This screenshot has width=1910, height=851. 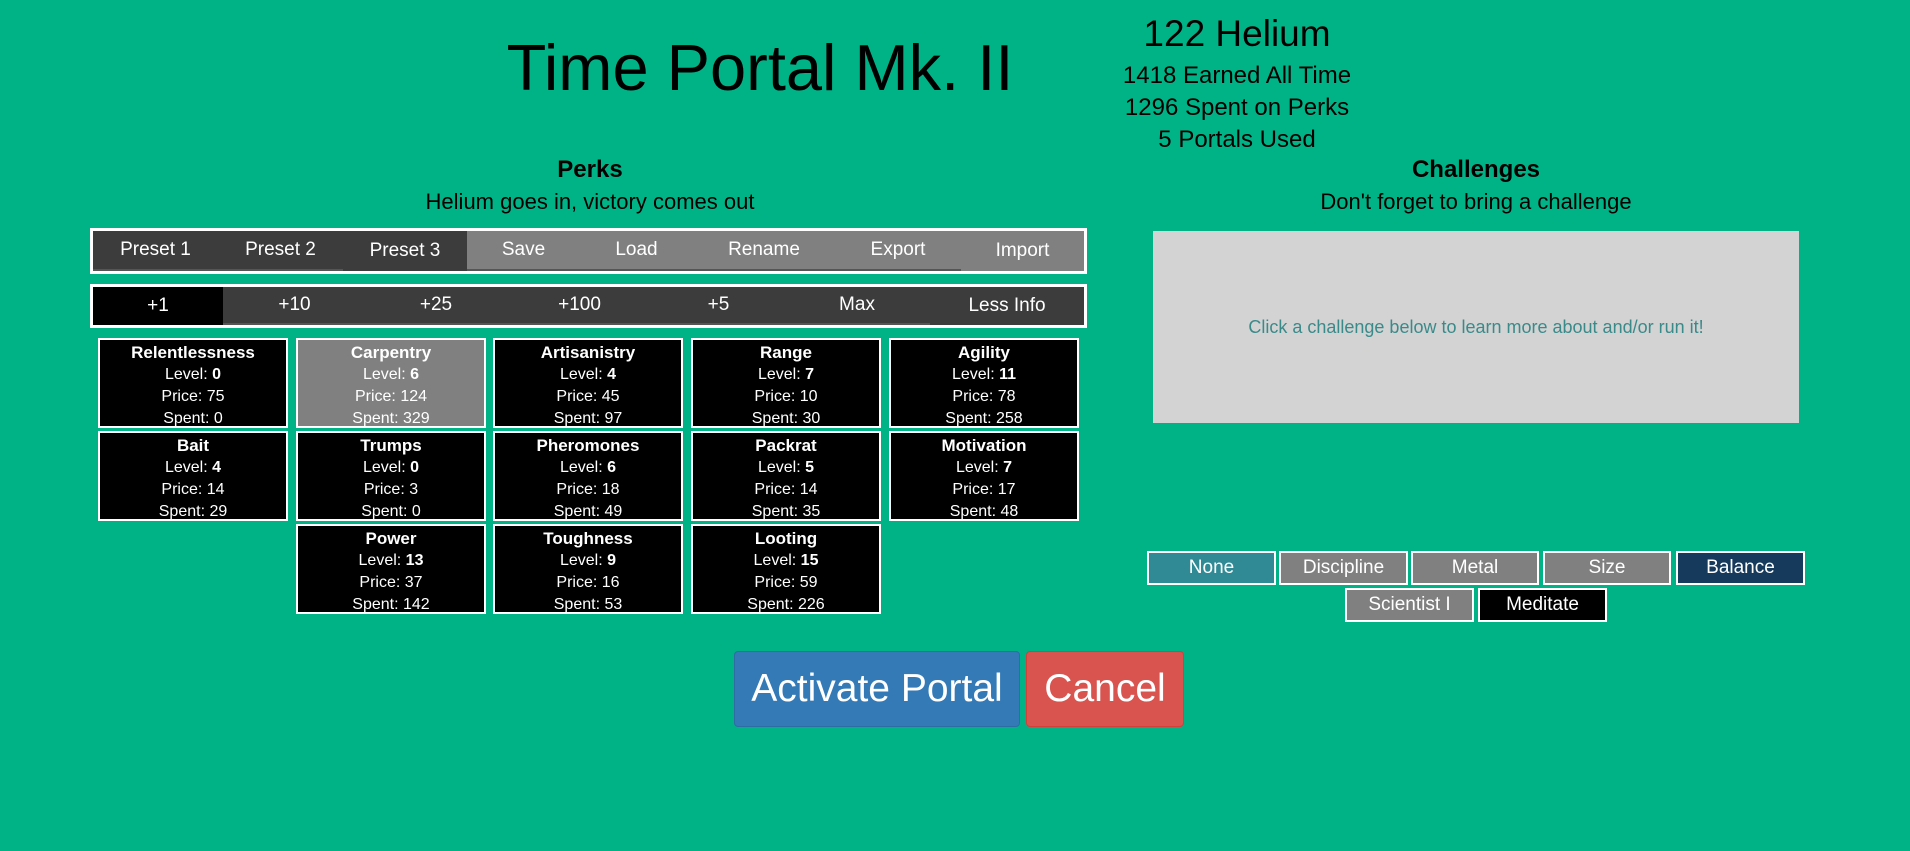 I want to click on challenge-size-button: Size, so click(x=1607, y=568).